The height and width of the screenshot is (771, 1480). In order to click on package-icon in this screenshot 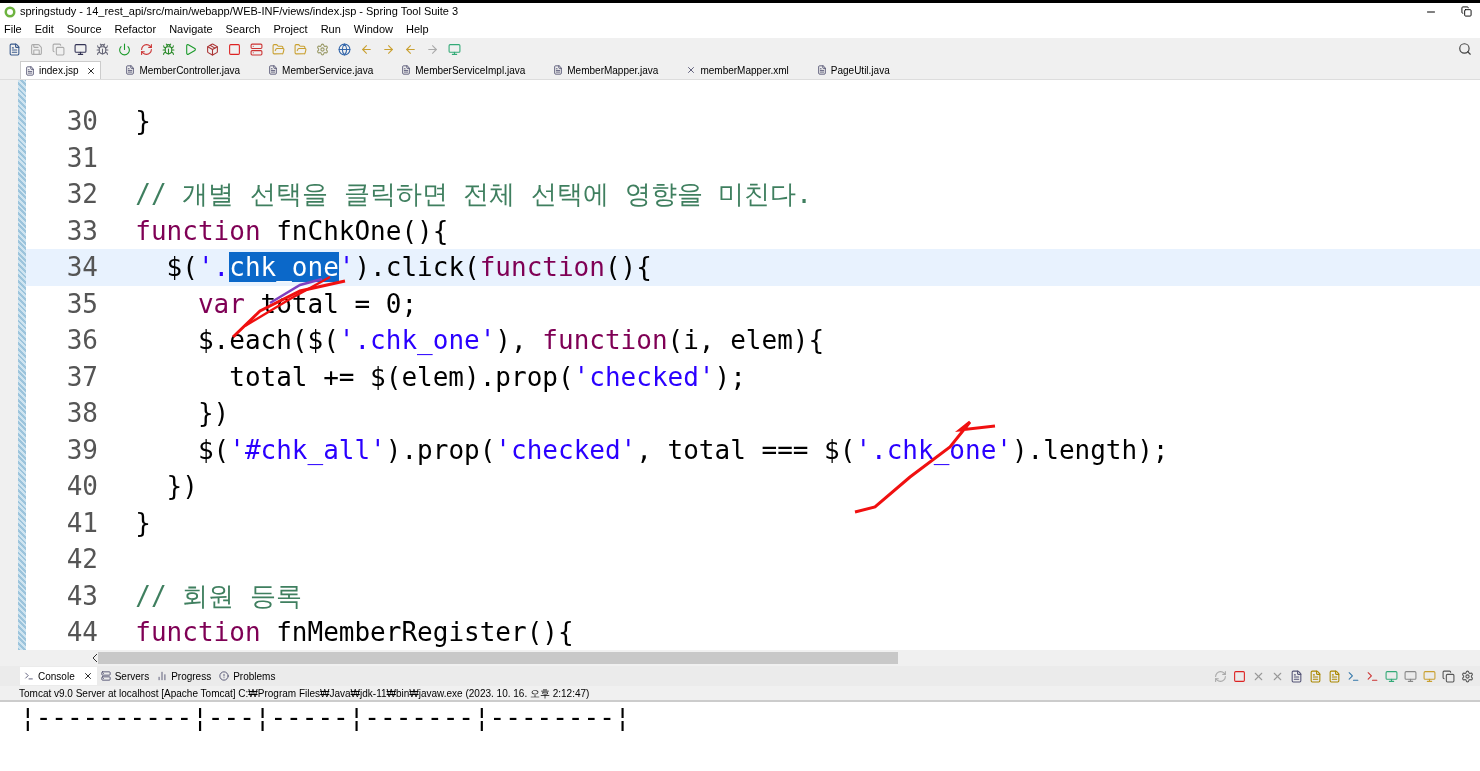, I will do `click(212, 49)`.